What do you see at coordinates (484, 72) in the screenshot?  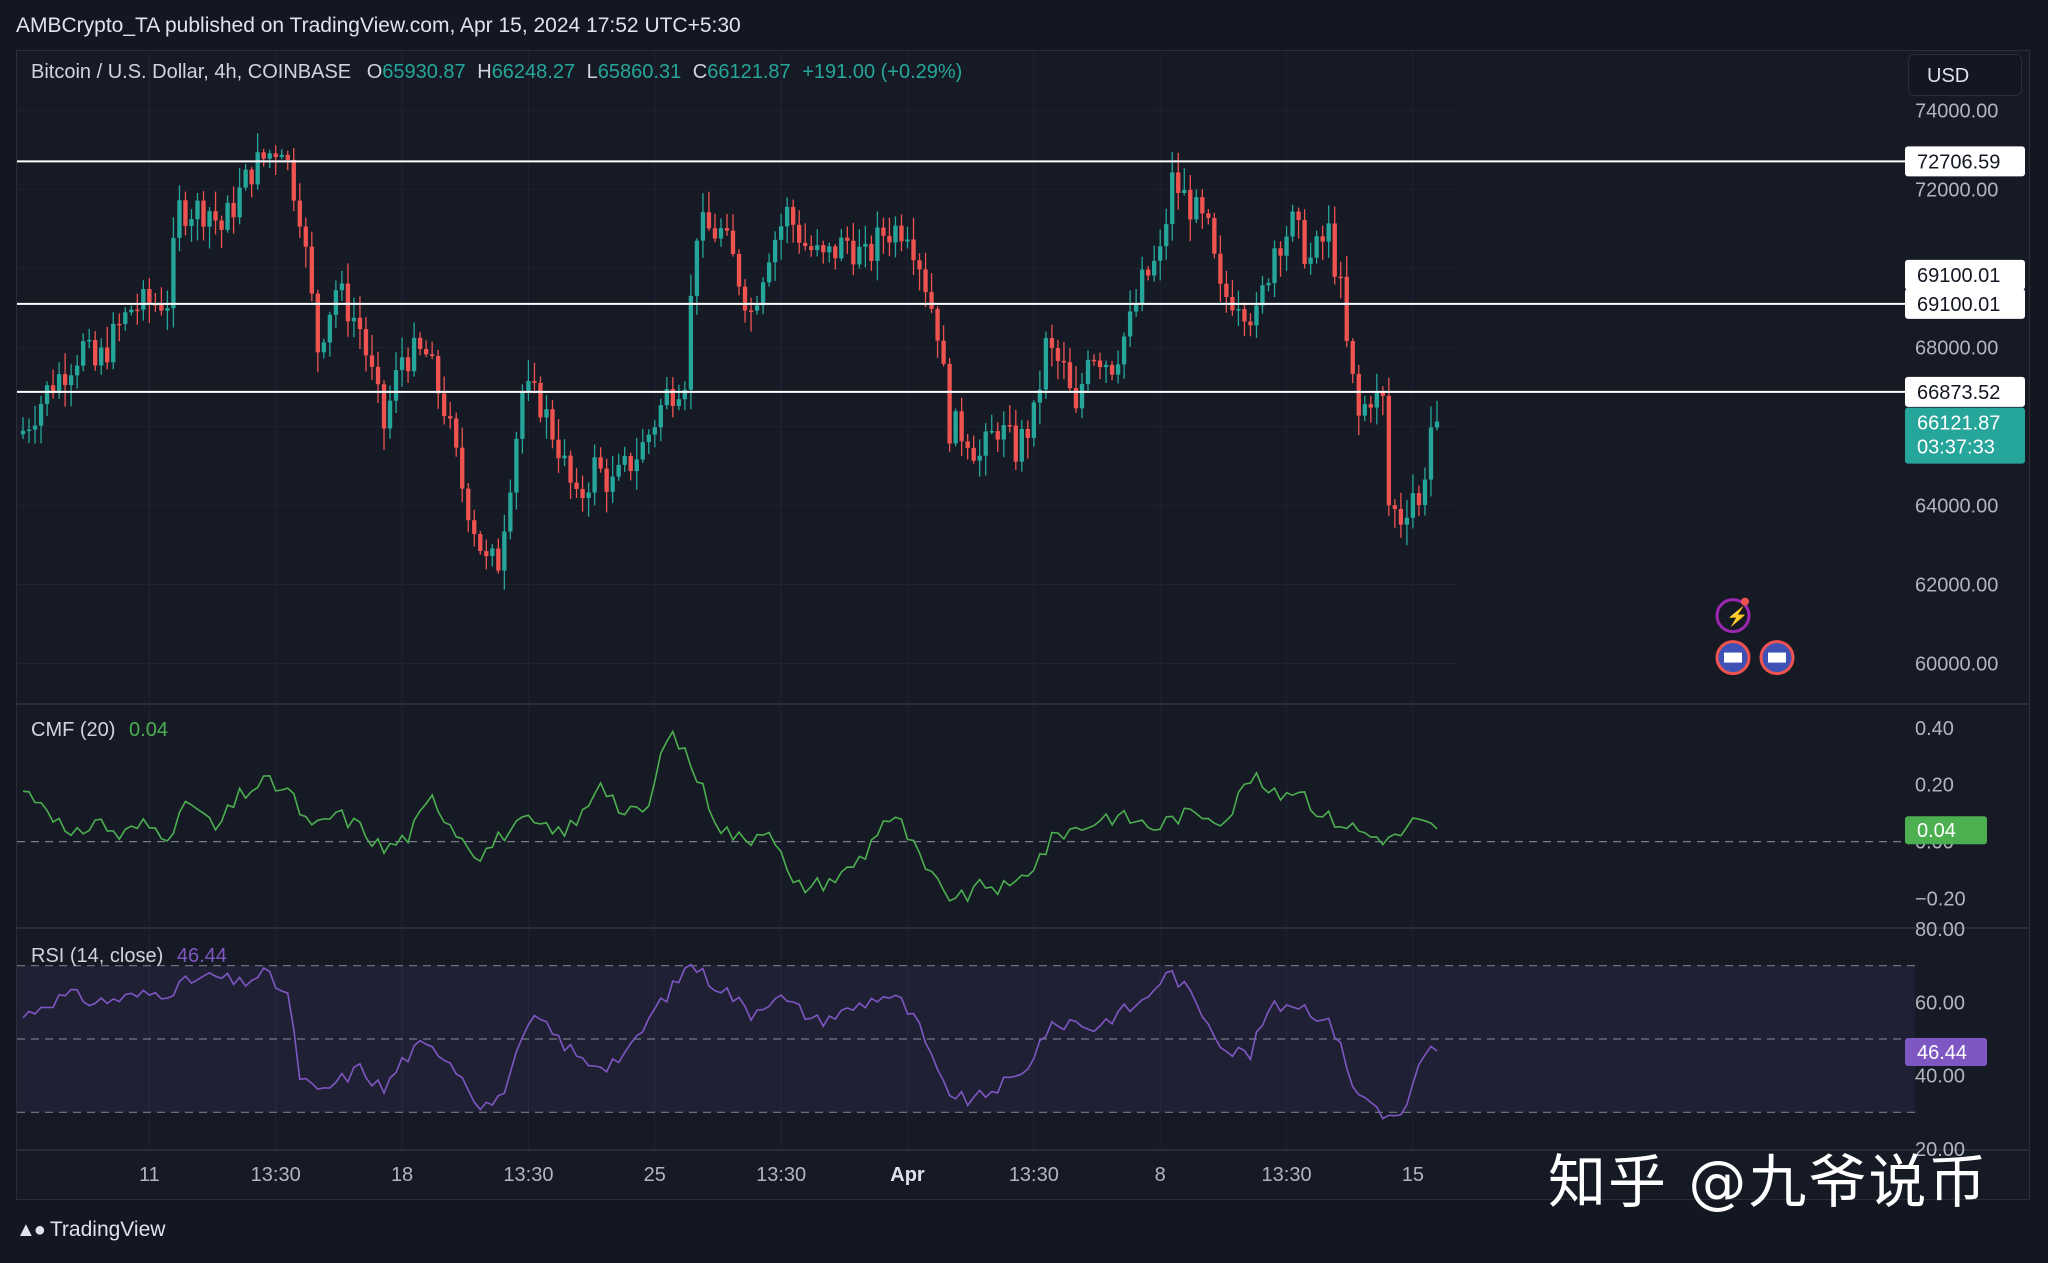 I see `high-label: H` at bounding box center [484, 72].